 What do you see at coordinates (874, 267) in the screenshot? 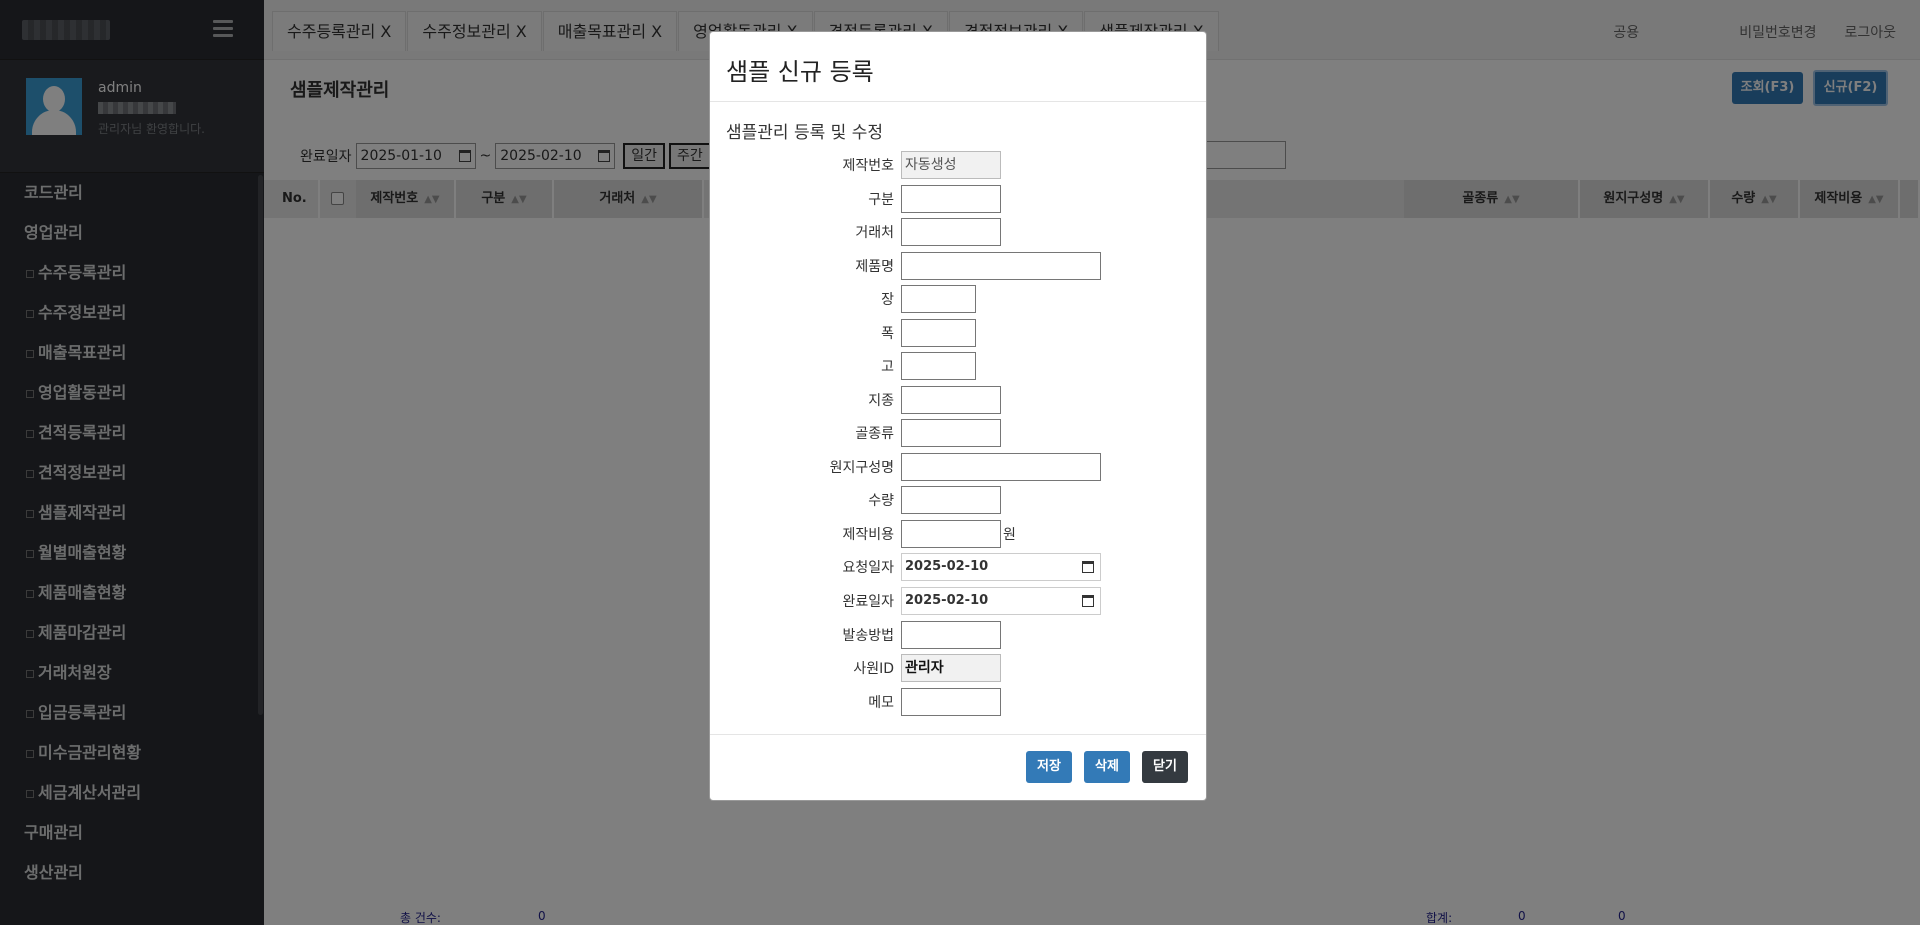
I see `field-label: 제품명` at bounding box center [874, 267].